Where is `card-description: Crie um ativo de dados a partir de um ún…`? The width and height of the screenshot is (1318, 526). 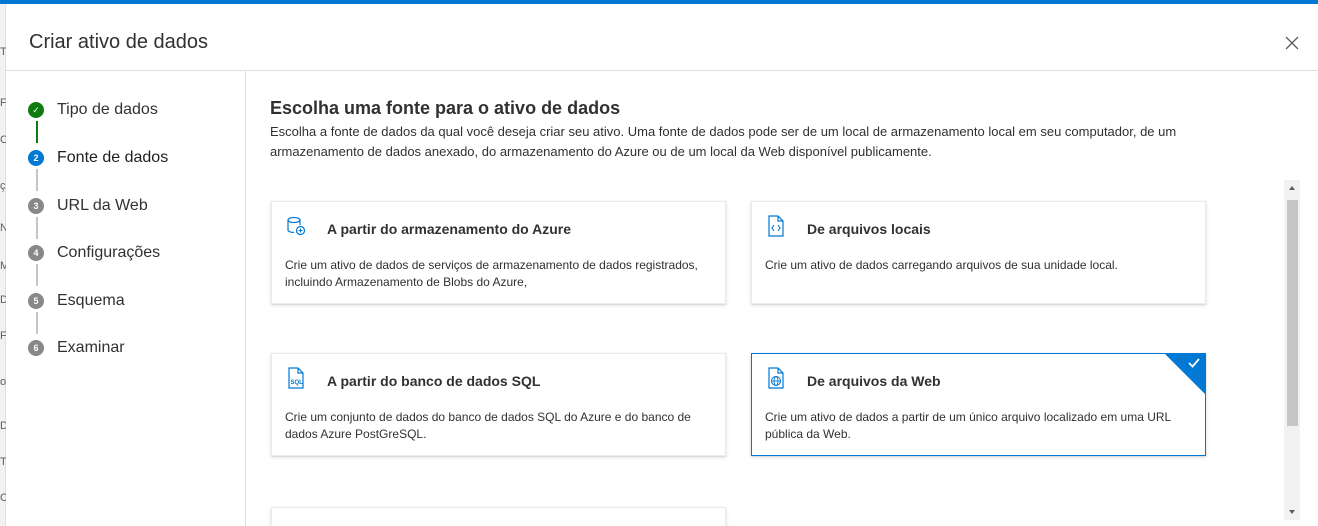
card-description: Crie um ativo de dados a partir de um ún… is located at coordinates (968, 425).